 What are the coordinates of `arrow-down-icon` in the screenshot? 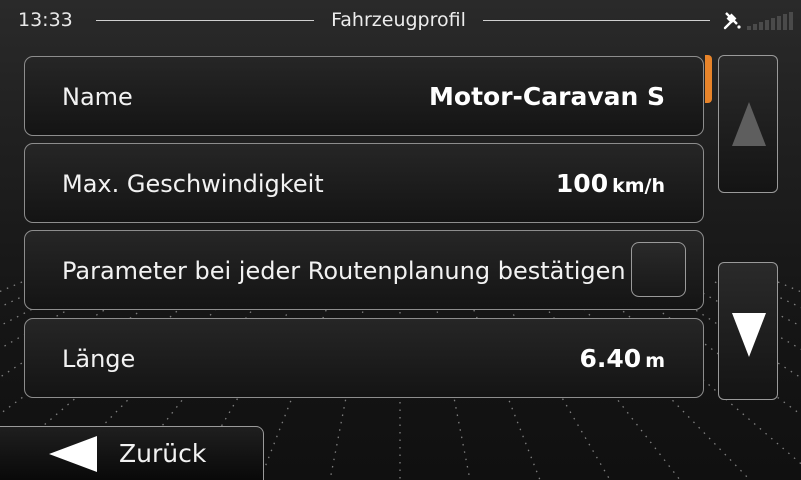 It's located at (749, 335).